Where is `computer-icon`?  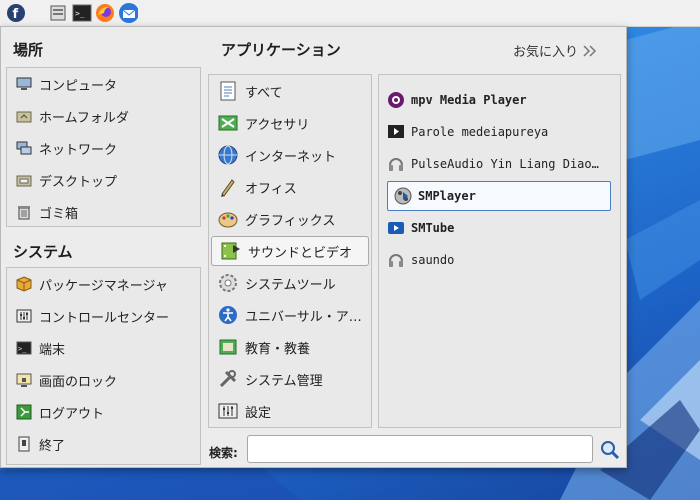
computer-icon is located at coordinates (24, 84).